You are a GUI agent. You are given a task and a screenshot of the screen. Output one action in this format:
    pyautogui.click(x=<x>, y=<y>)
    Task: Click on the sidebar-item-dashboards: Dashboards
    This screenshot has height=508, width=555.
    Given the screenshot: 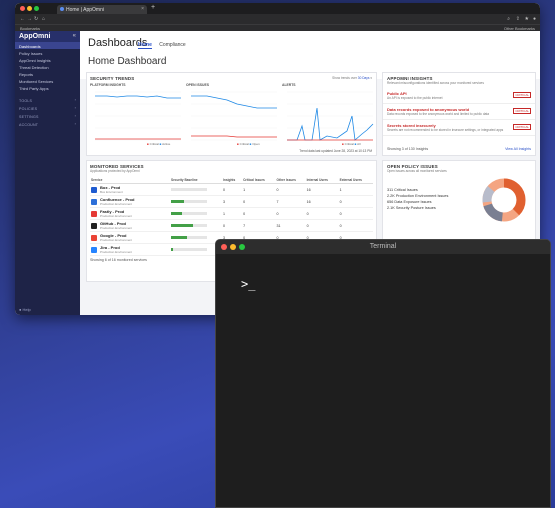 What is the action you would take?
    pyautogui.click(x=47, y=45)
    